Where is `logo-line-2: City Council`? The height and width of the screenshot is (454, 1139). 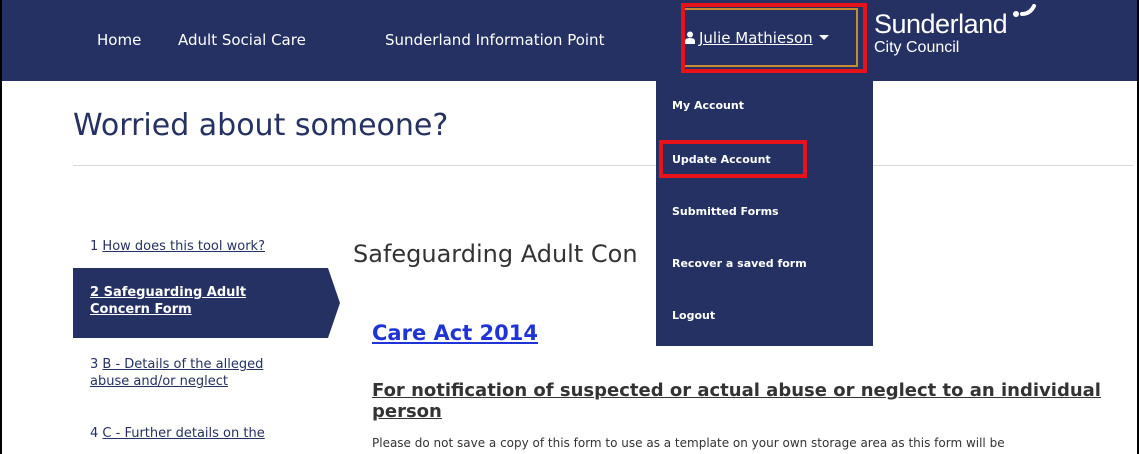 logo-line-2: City Council is located at coordinates (917, 47).